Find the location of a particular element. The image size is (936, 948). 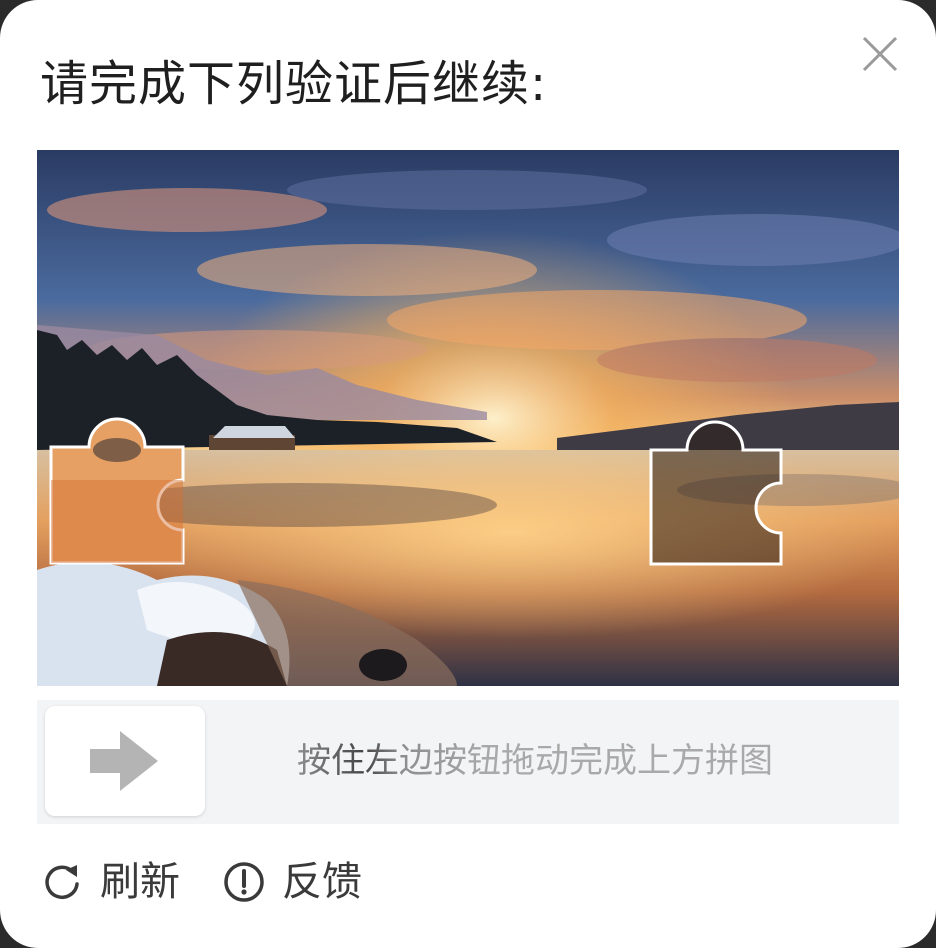

slider-knob is located at coordinates (125, 761).